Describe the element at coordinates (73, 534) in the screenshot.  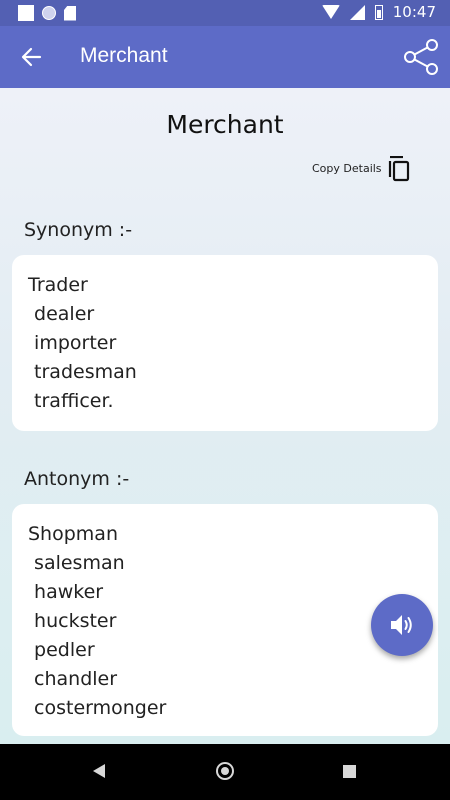
I see `list-item: Shopman` at that location.